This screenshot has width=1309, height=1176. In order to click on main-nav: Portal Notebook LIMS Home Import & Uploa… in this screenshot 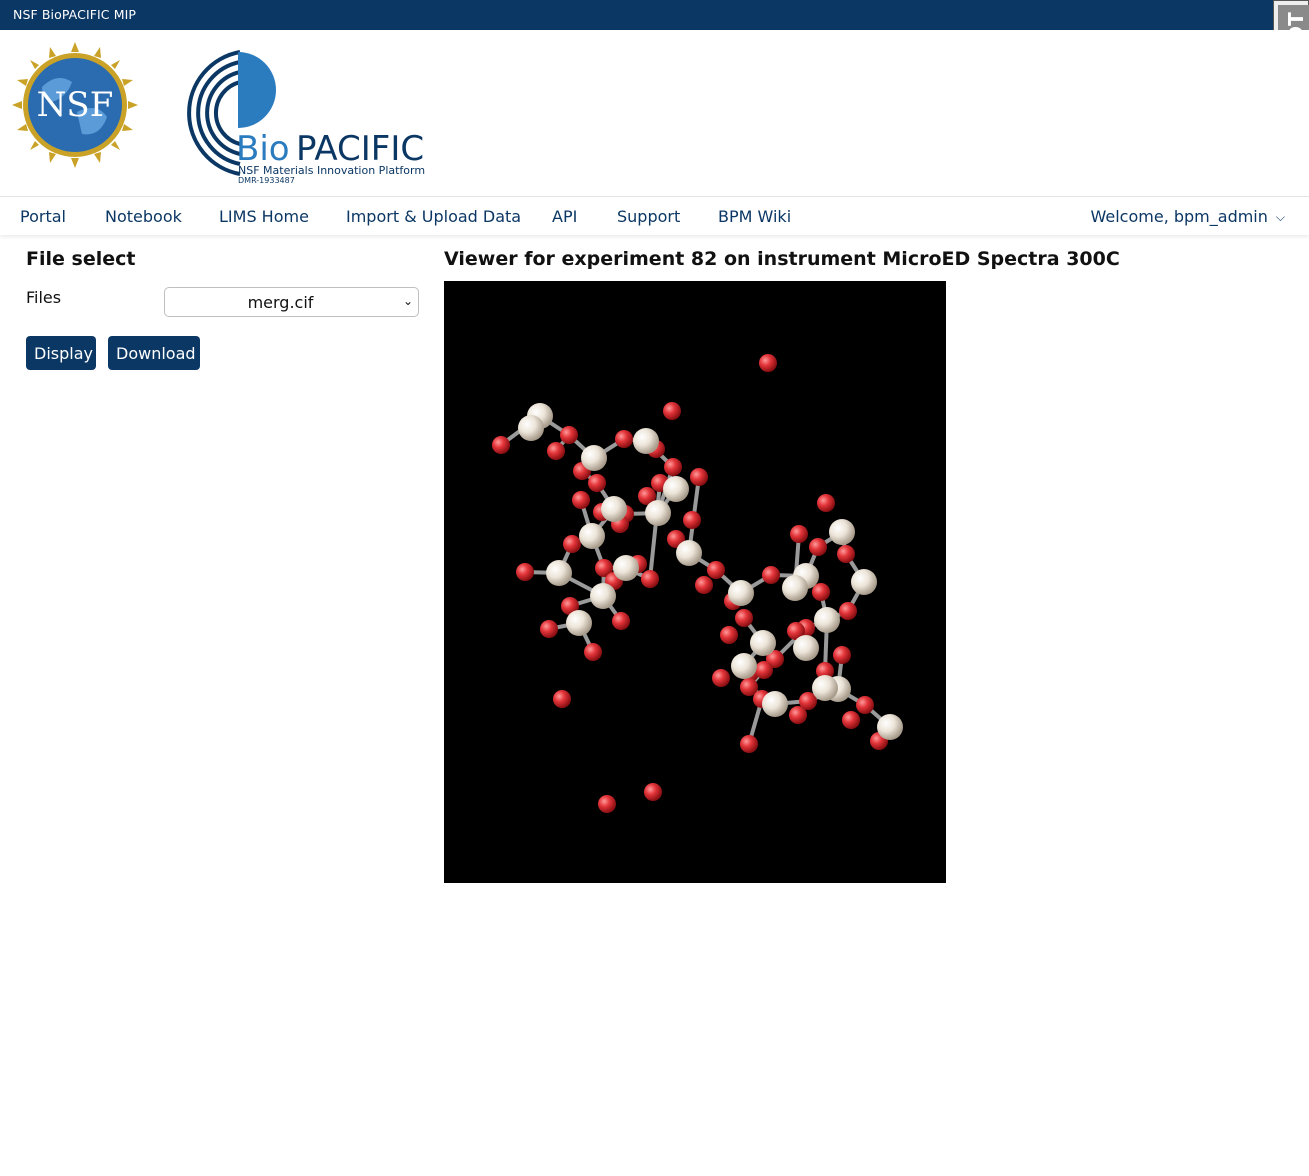, I will do `click(654, 216)`.